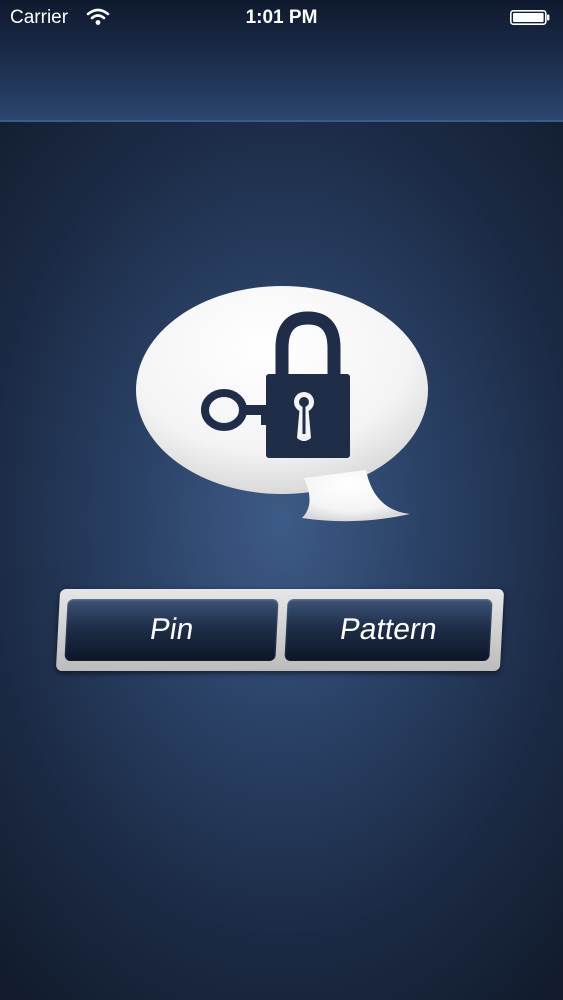  I want to click on pattern-button-label: Pattern, so click(388, 629).